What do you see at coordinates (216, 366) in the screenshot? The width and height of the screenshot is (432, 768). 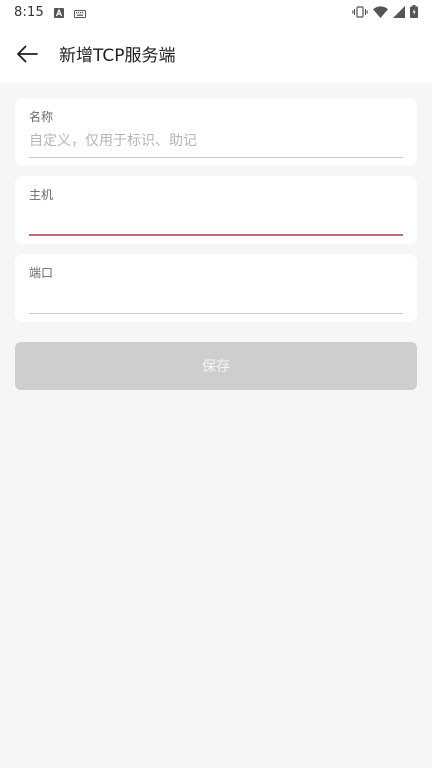 I see `save-button: 保存` at bounding box center [216, 366].